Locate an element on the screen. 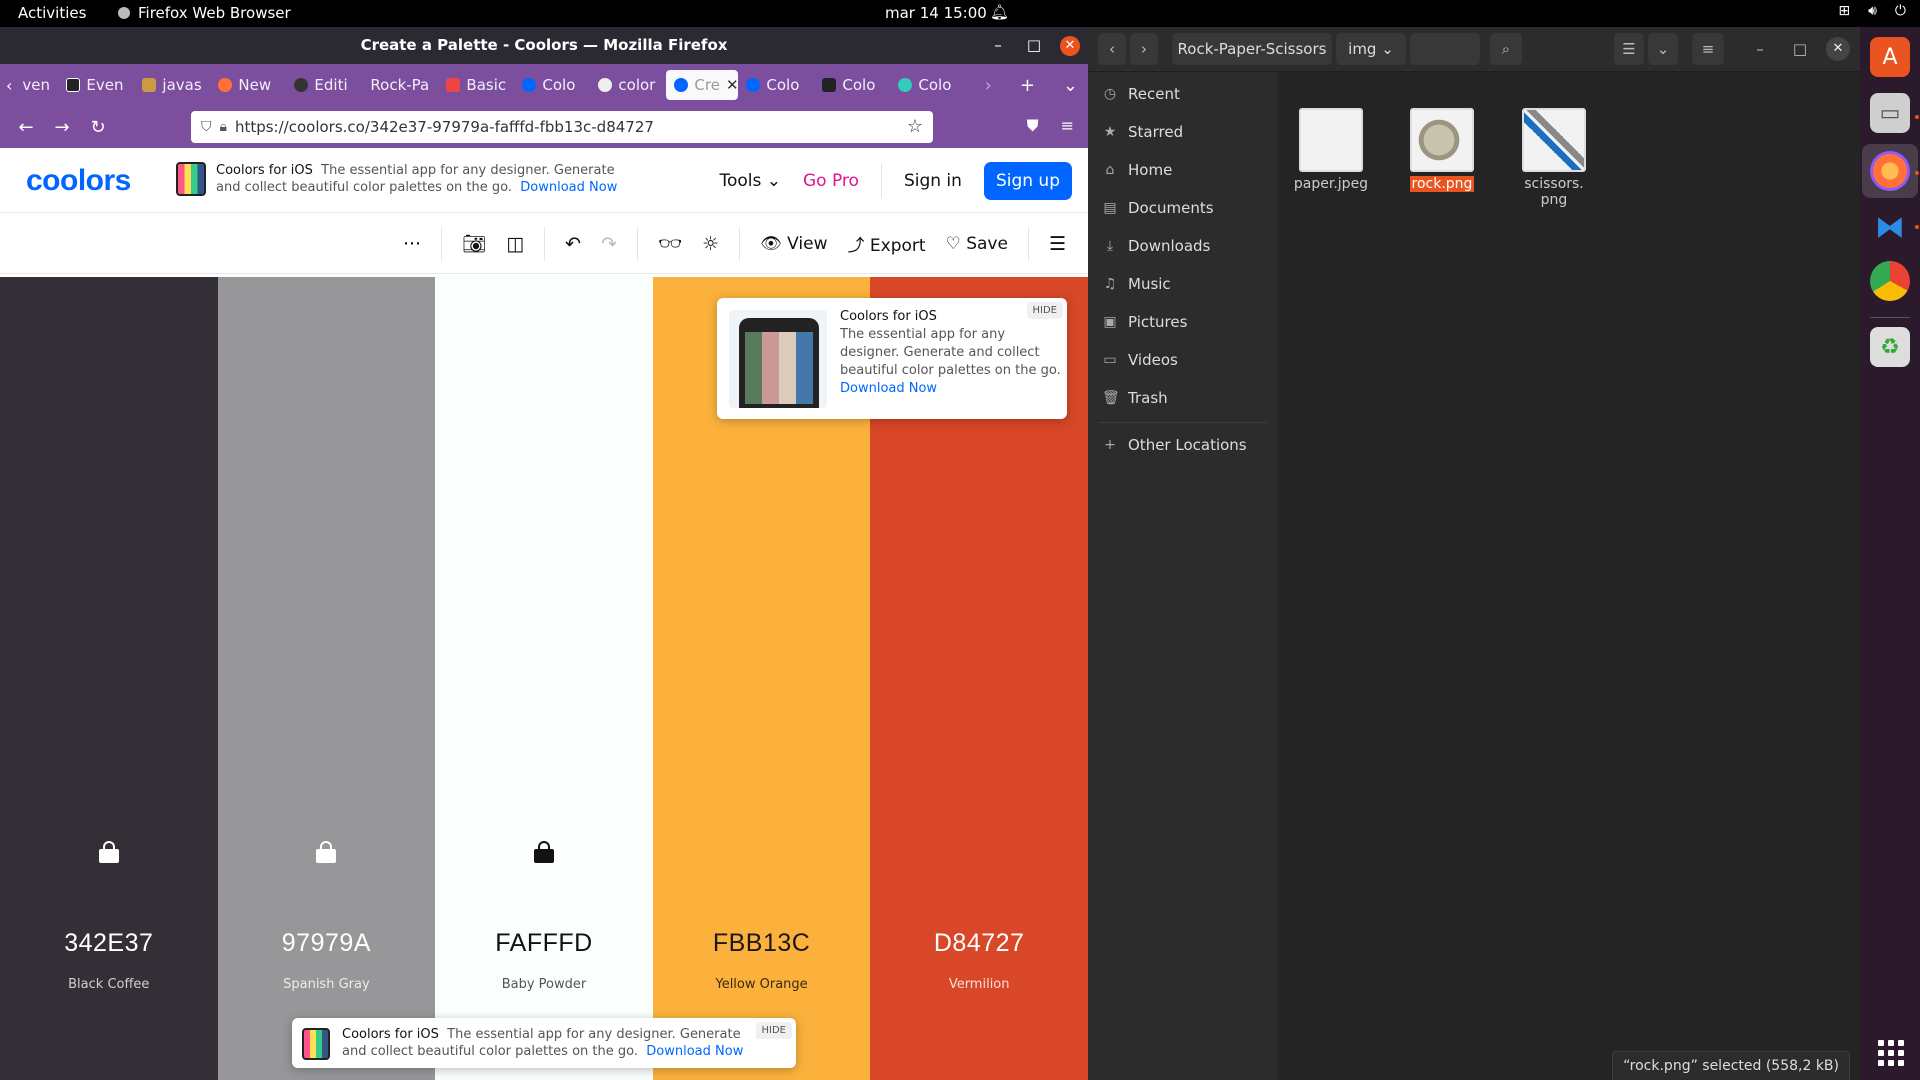 The height and width of the screenshot is (1080, 1920). list-tabs-icon: ⌄ is located at coordinates (1070, 85).